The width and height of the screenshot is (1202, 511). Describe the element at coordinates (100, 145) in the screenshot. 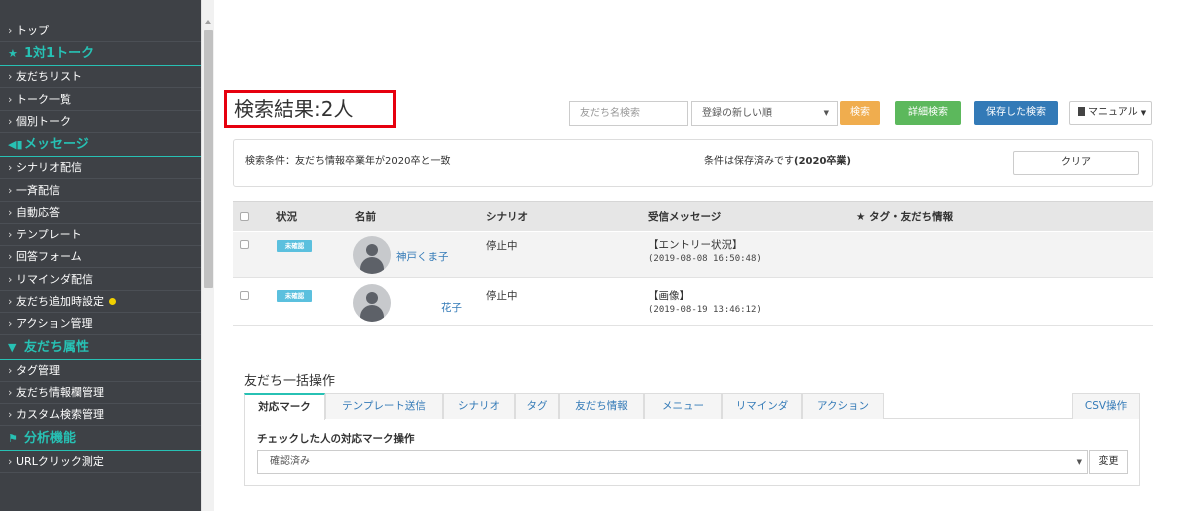

I see `sidebar-section-5: ◀▮メッセージ` at that location.